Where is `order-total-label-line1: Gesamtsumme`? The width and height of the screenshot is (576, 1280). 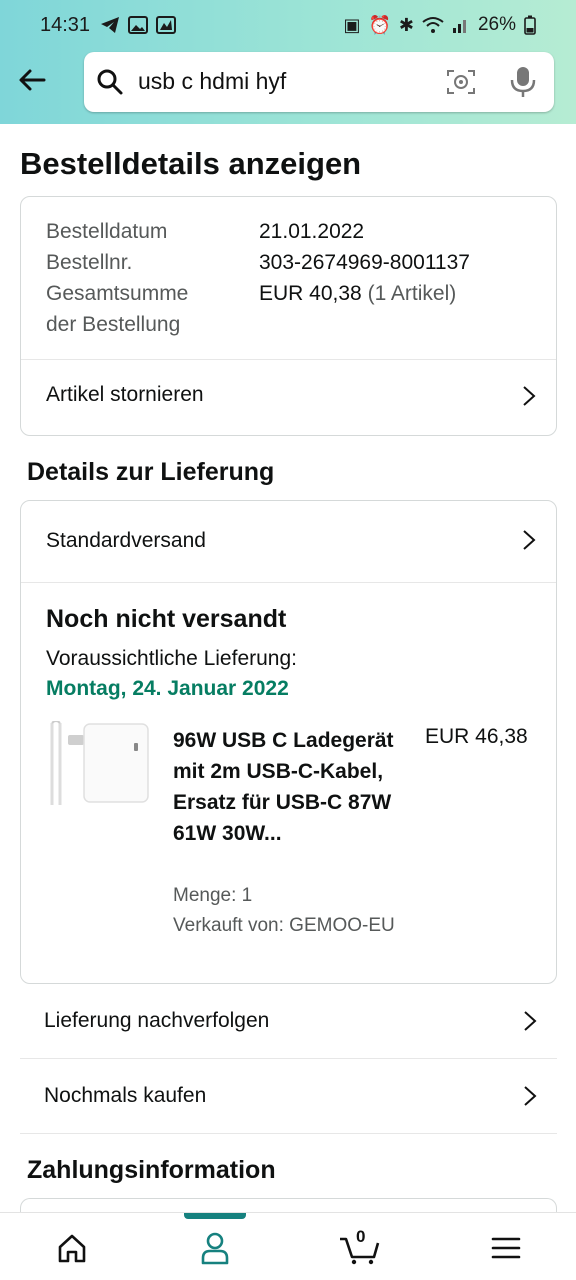
order-total-label-line1: Gesamtsumme is located at coordinates (117, 293).